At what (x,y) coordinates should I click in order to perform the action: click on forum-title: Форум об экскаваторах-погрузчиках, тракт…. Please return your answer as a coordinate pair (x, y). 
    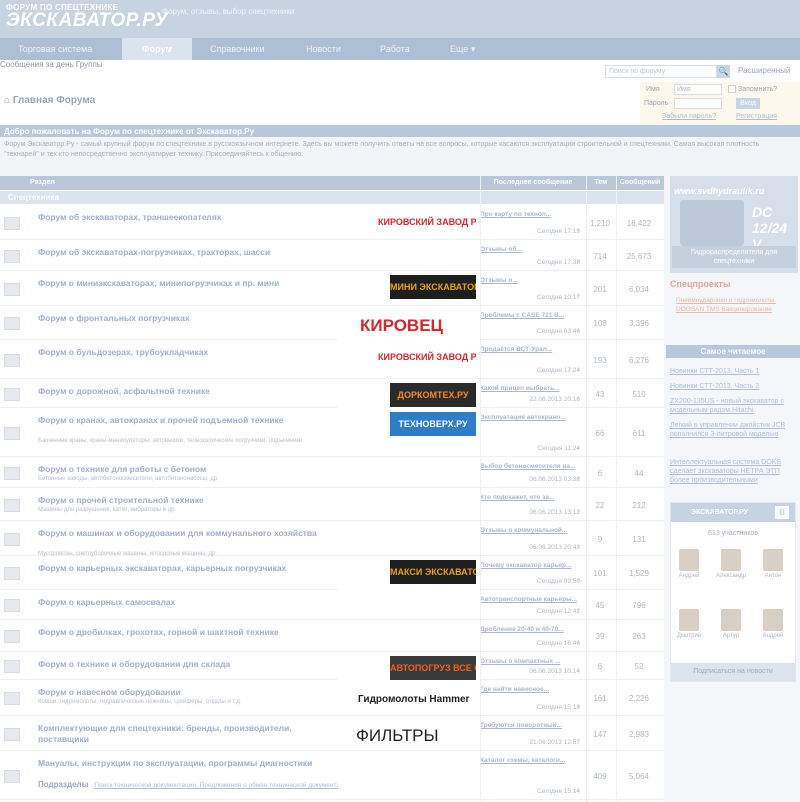
    Looking at the image, I should click on (188, 252).